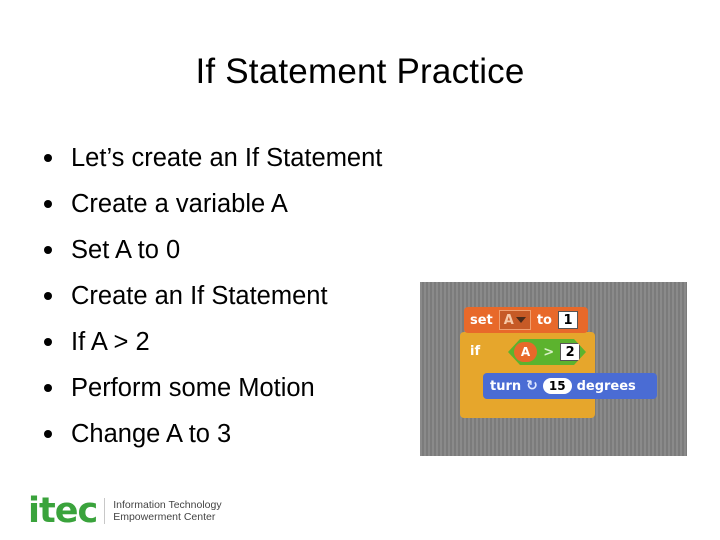  I want to click on set-variable-block: set A to 1, so click(526, 320).